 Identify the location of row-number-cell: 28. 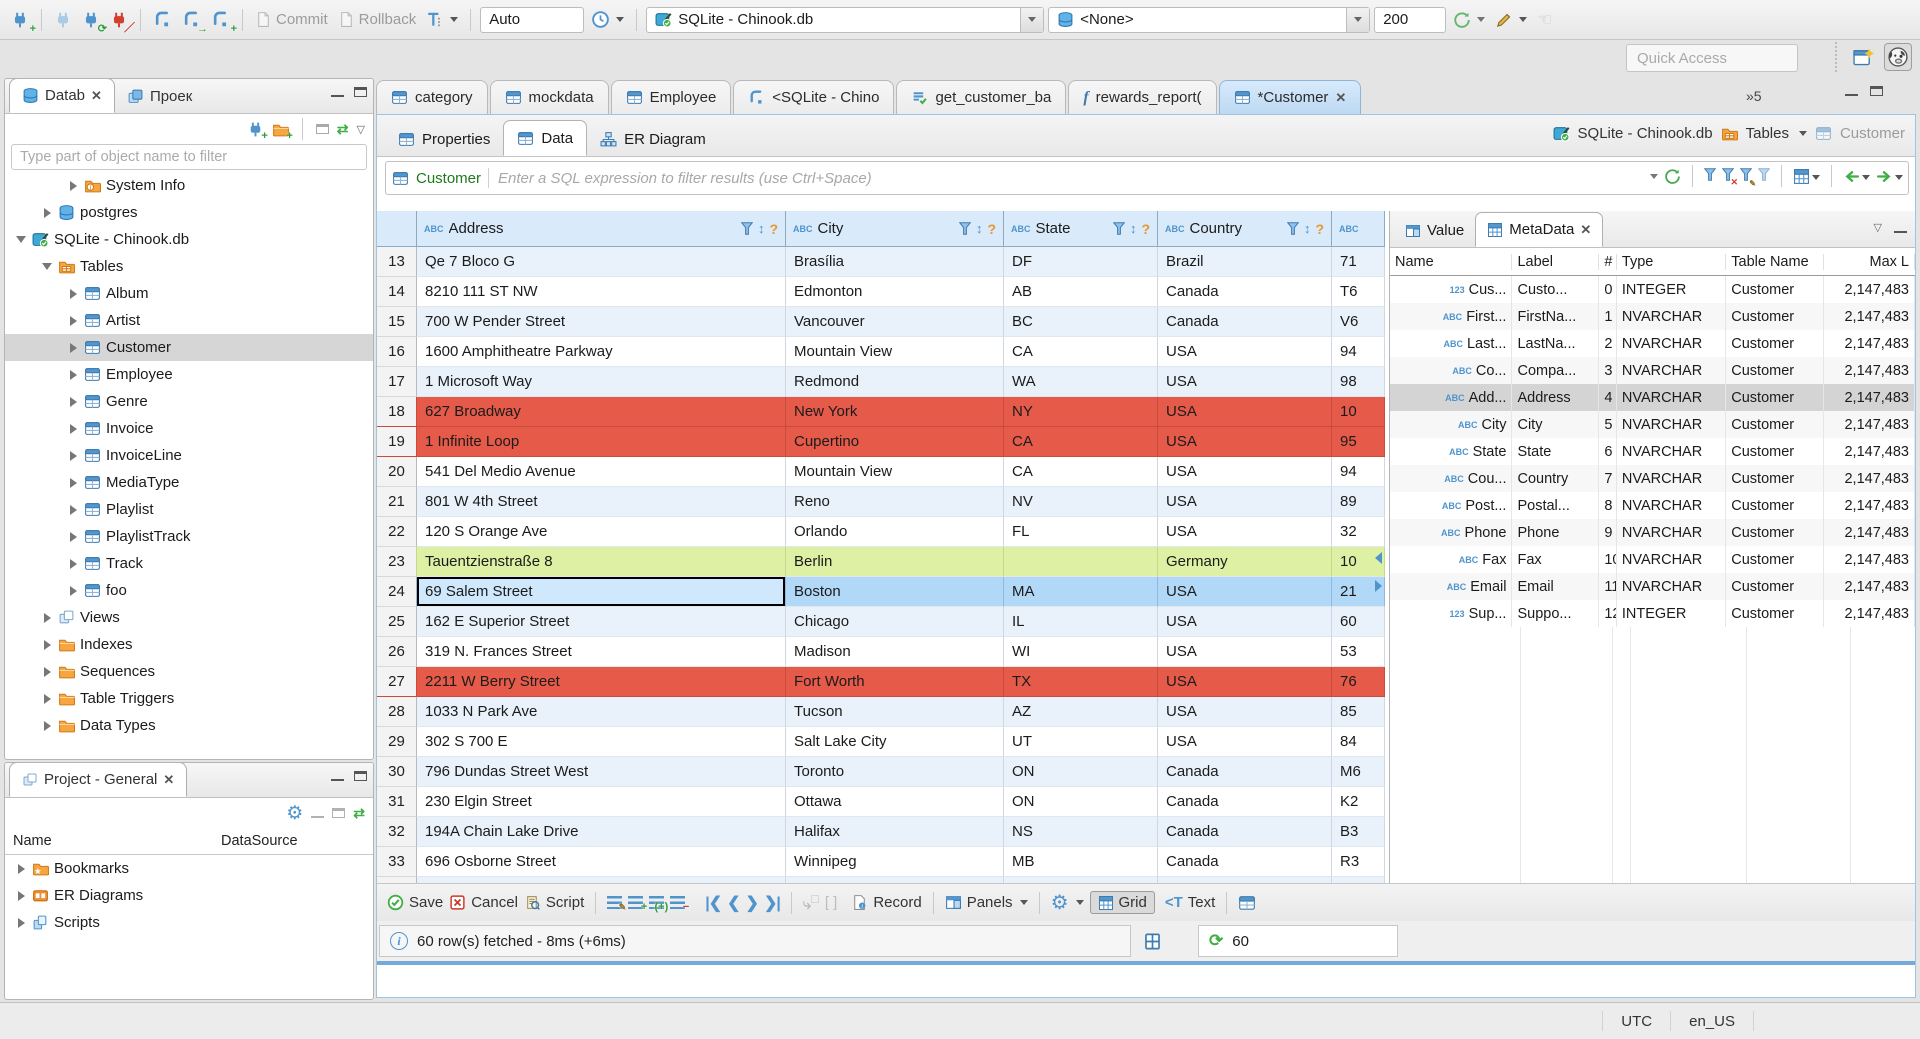
(397, 712).